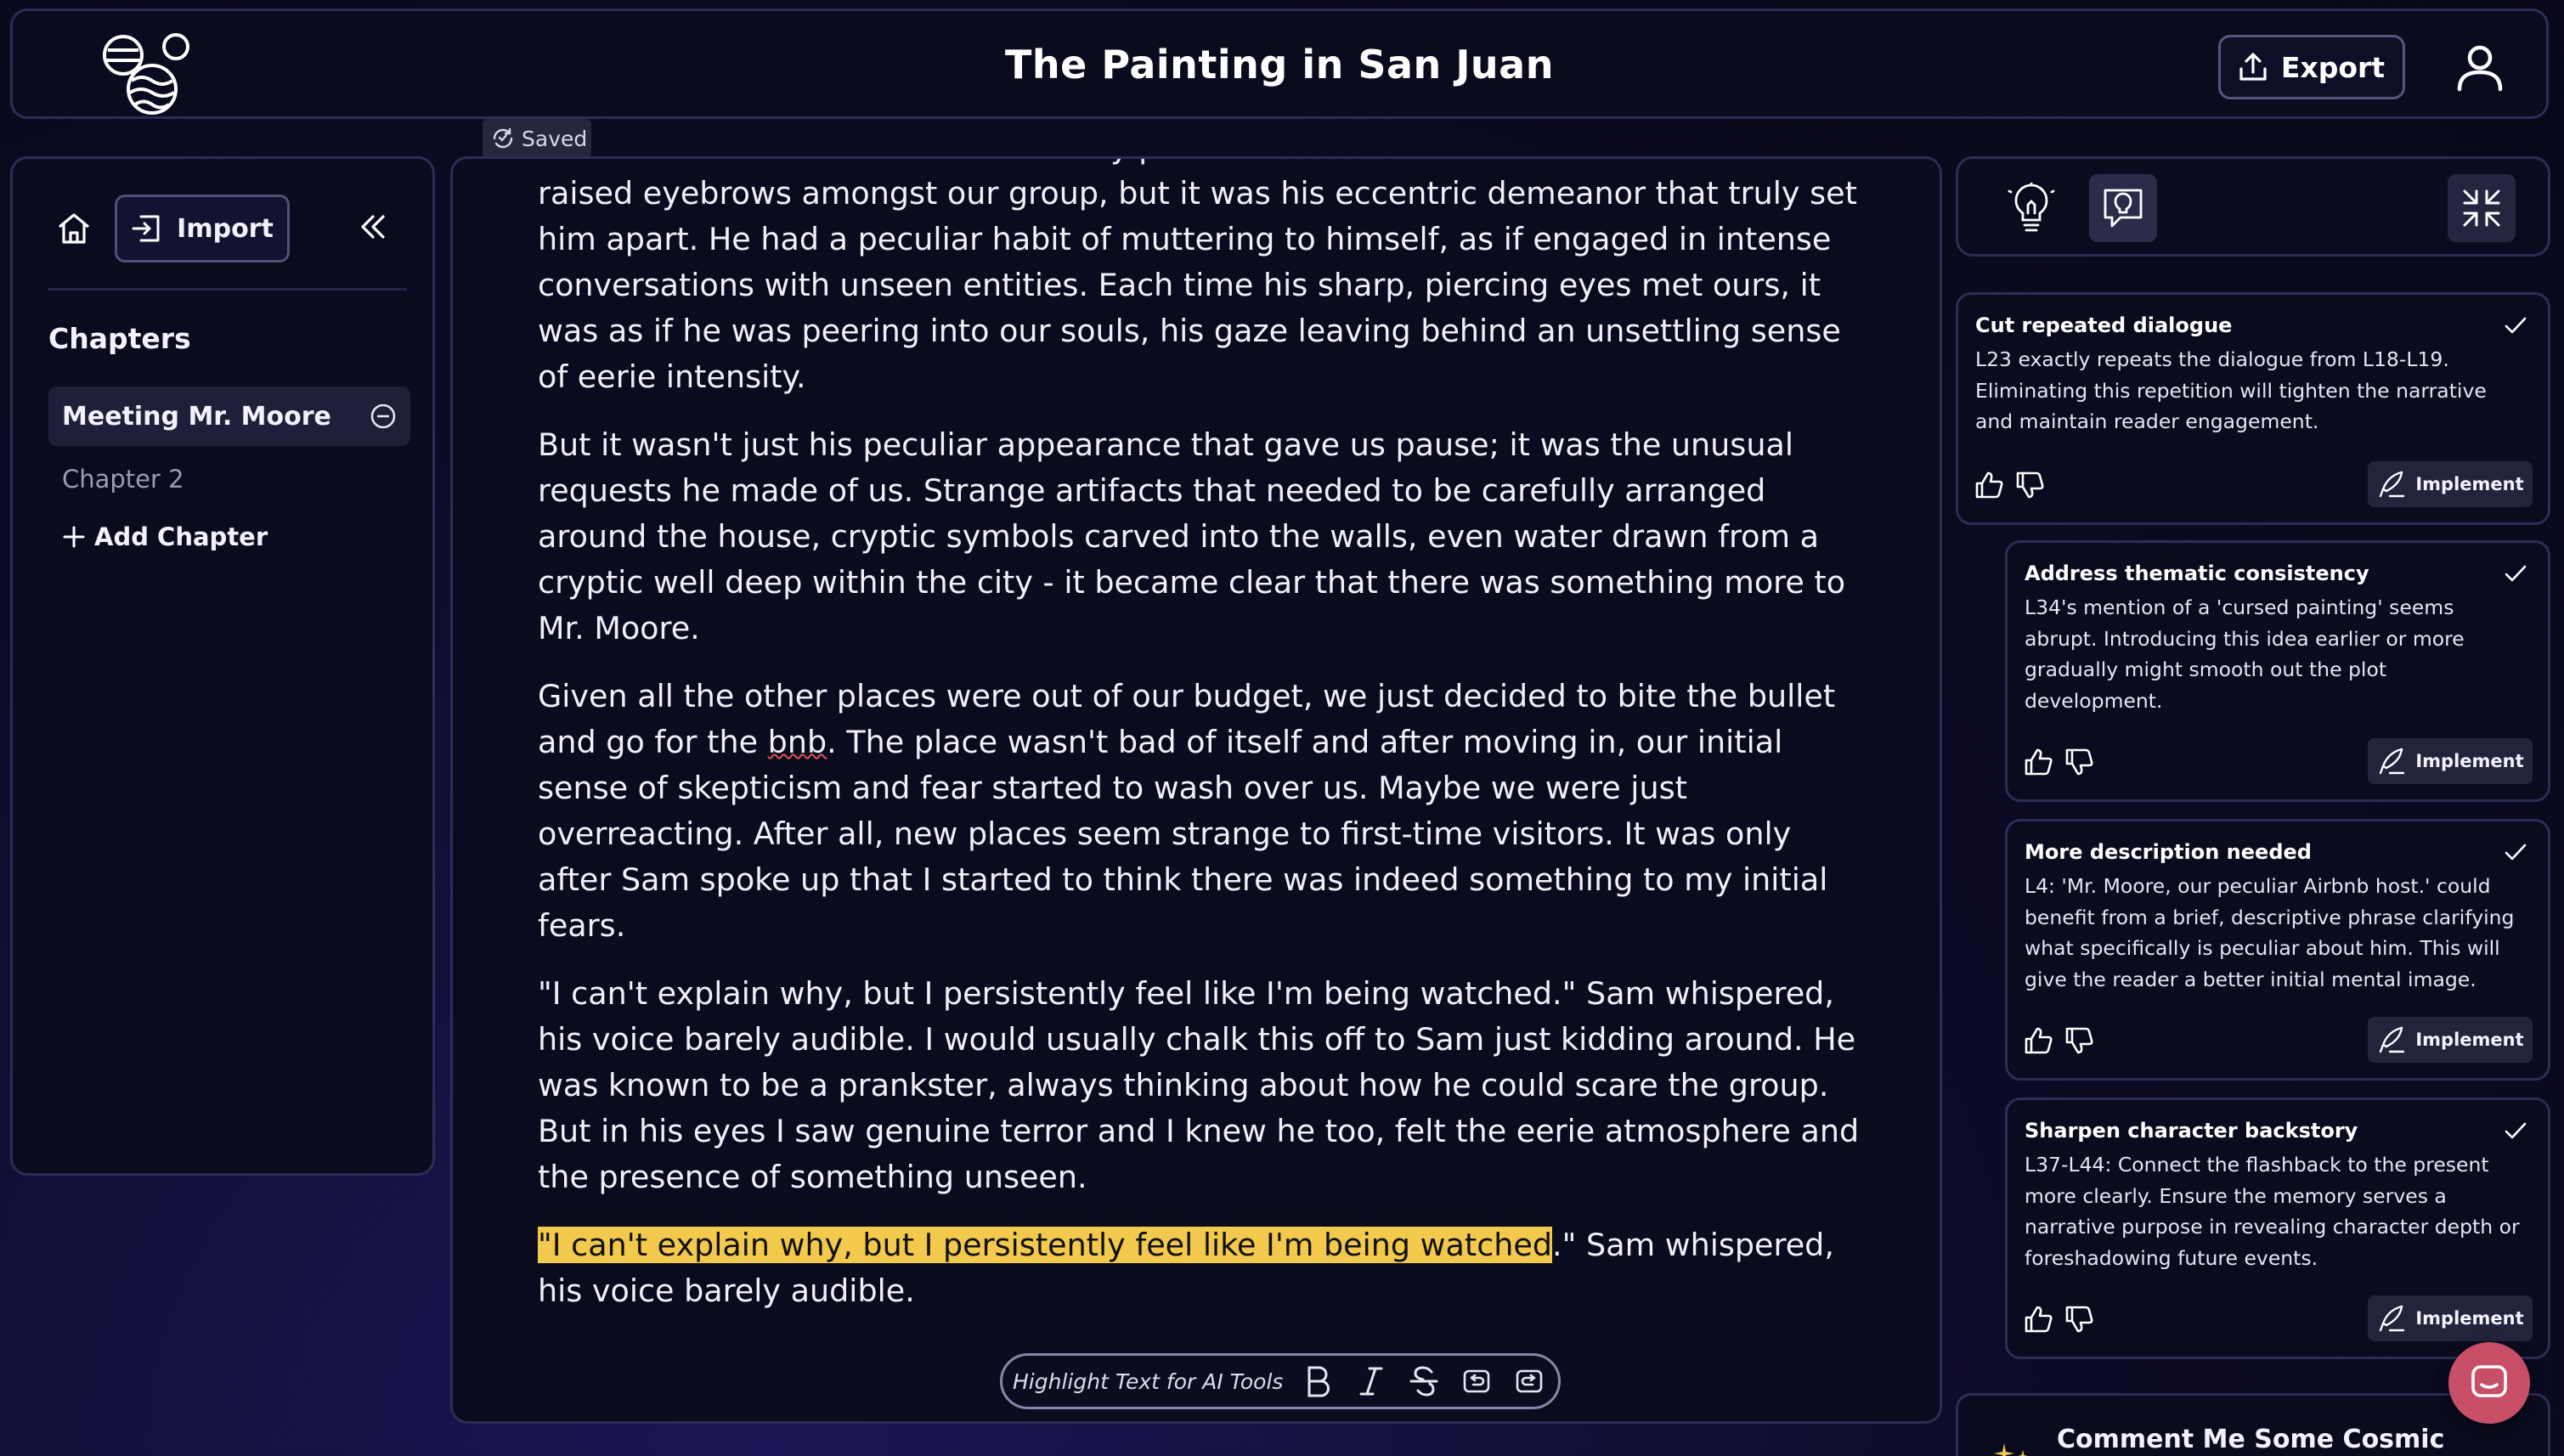  What do you see at coordinates (74, 229) in the screenshot?
I see `home-icon` at bounding box center [74, 229].